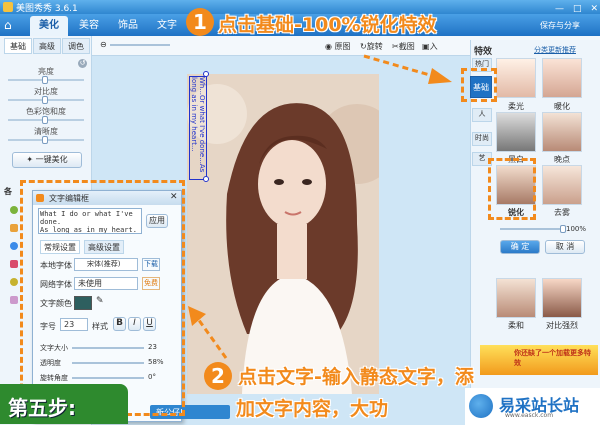  I want to click on brightness-knob, so click(45, 80).